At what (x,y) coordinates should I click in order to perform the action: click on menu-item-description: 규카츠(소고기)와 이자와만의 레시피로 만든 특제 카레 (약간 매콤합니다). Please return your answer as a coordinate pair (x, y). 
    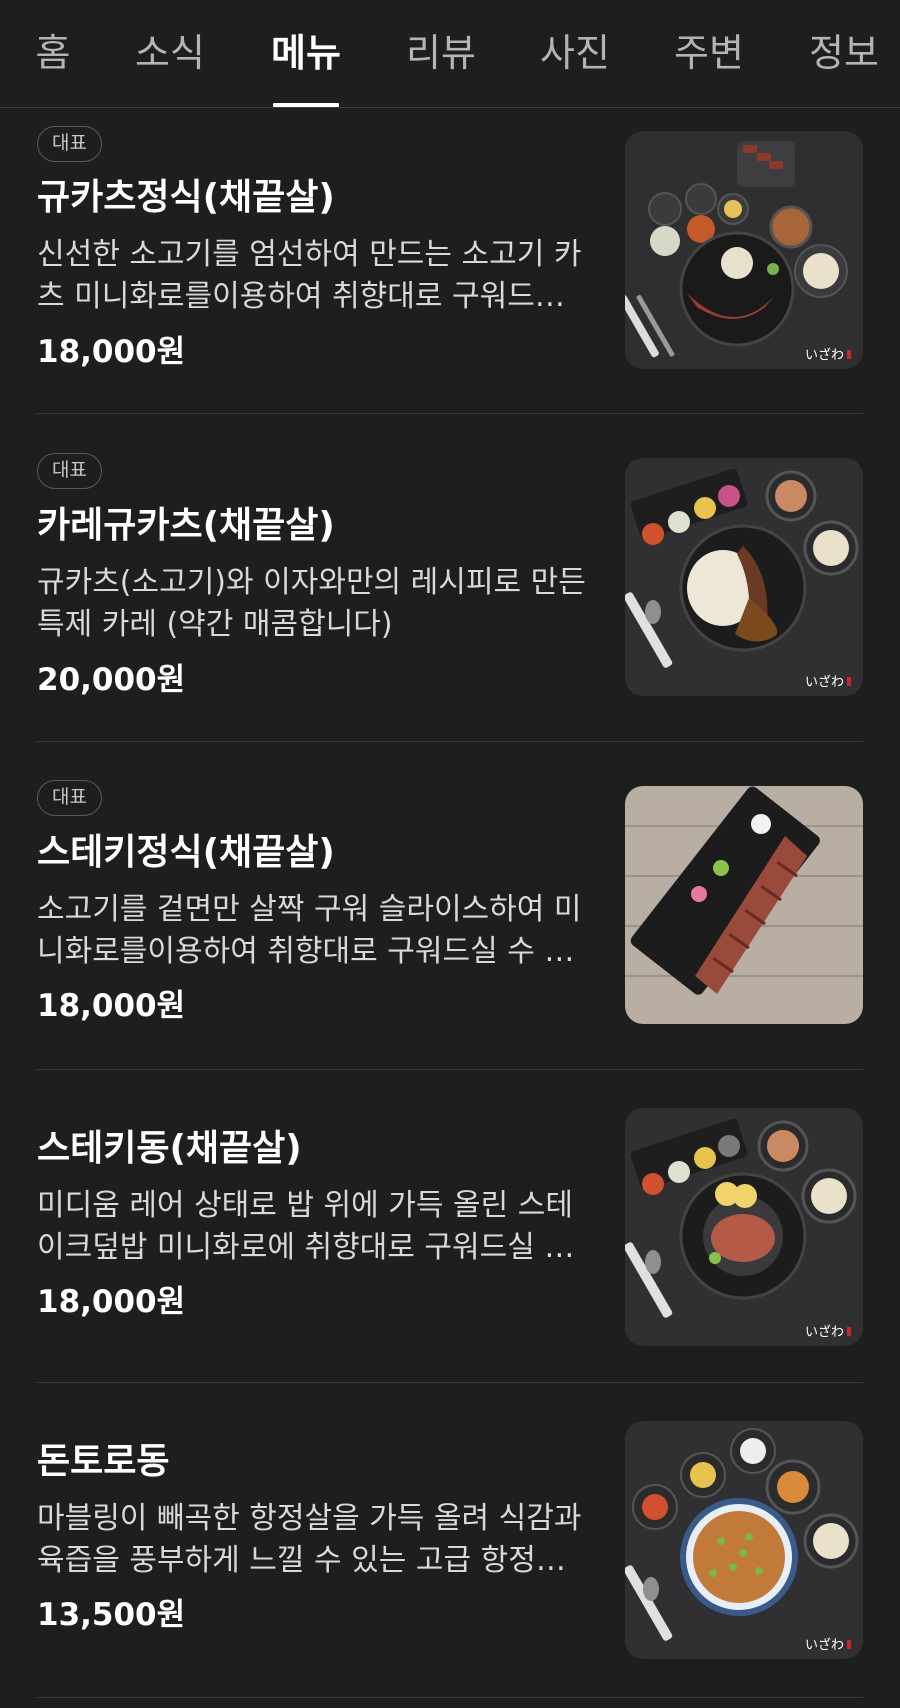
    Looking at the image, I should click on (311, 603).